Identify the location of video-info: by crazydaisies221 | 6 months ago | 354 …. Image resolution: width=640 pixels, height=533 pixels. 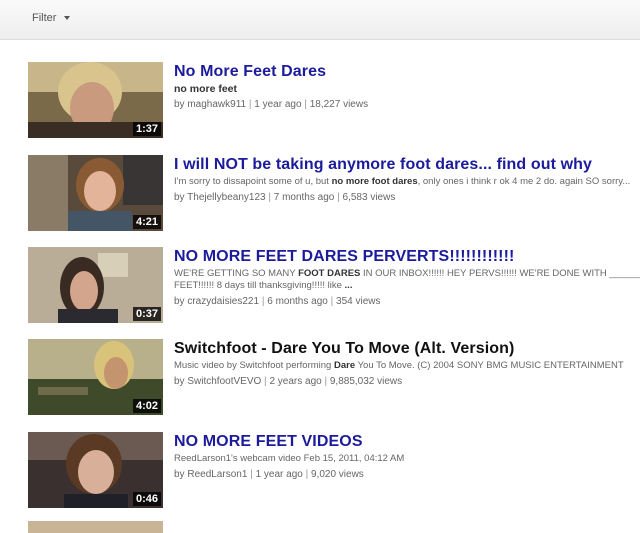
(277, 301).